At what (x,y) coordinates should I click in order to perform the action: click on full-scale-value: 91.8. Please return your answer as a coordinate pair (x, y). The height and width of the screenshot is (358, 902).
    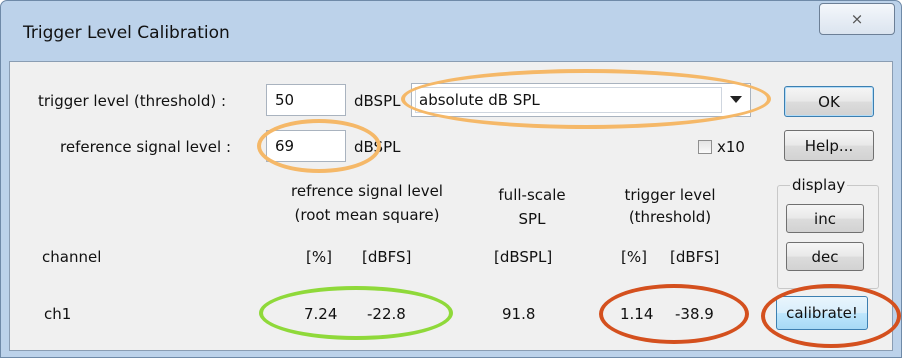
    Looking at the image, I should click on (519, 314).